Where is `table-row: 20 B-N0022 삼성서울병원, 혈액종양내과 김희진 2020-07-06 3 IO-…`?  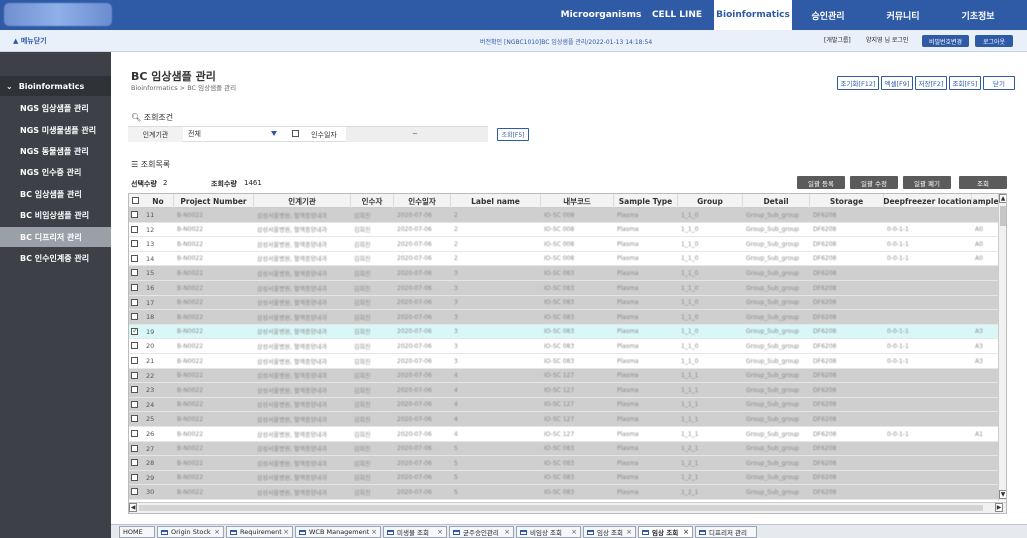
table-row: 20 B-N0022 삼성서울병원, 혈액종양내과 김희진 2020-07-06 3 IO-… is located at coordinates (563, 346).